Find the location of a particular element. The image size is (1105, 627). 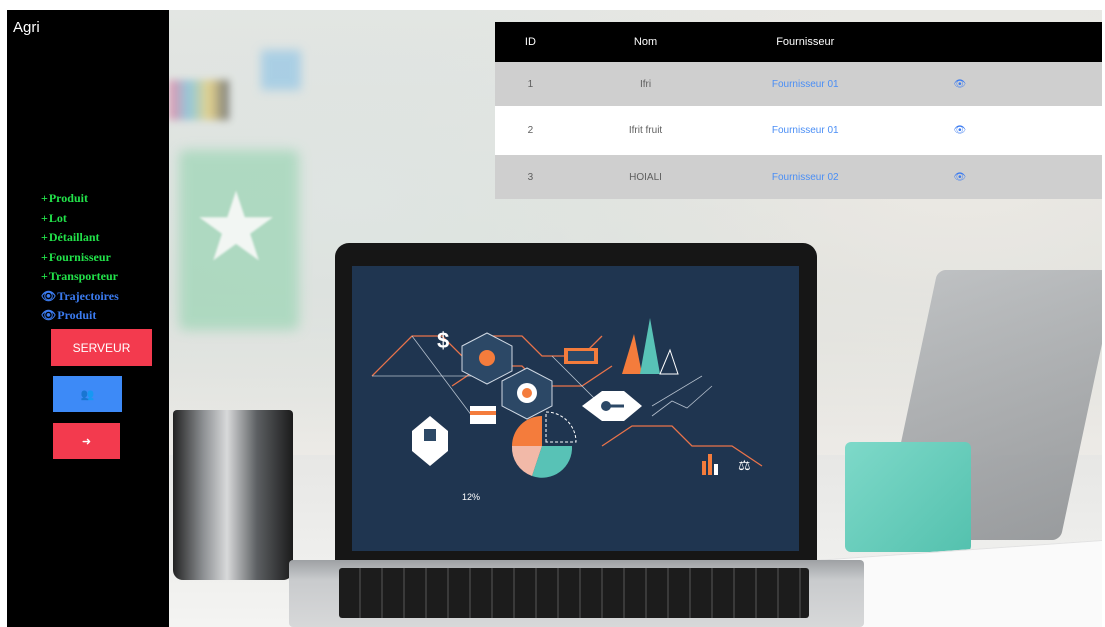

header-id: ID is located at coordinates (530, 42).